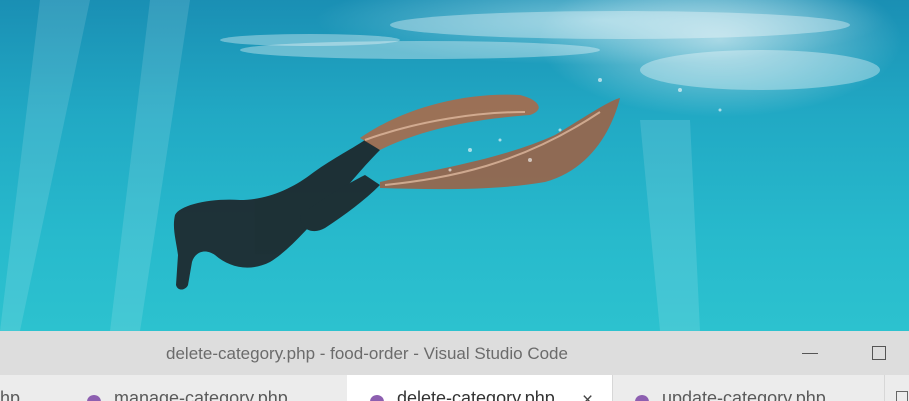  I want to click on minimize-button, so click(811, 353).